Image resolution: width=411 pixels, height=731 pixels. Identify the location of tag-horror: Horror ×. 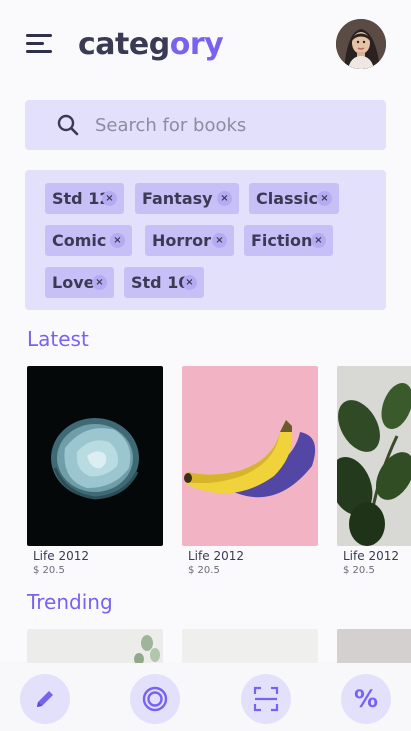
(189, 240).